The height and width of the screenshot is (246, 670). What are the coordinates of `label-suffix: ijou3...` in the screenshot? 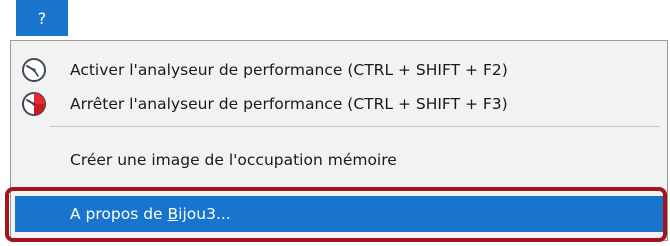 It's located at (204, 214).